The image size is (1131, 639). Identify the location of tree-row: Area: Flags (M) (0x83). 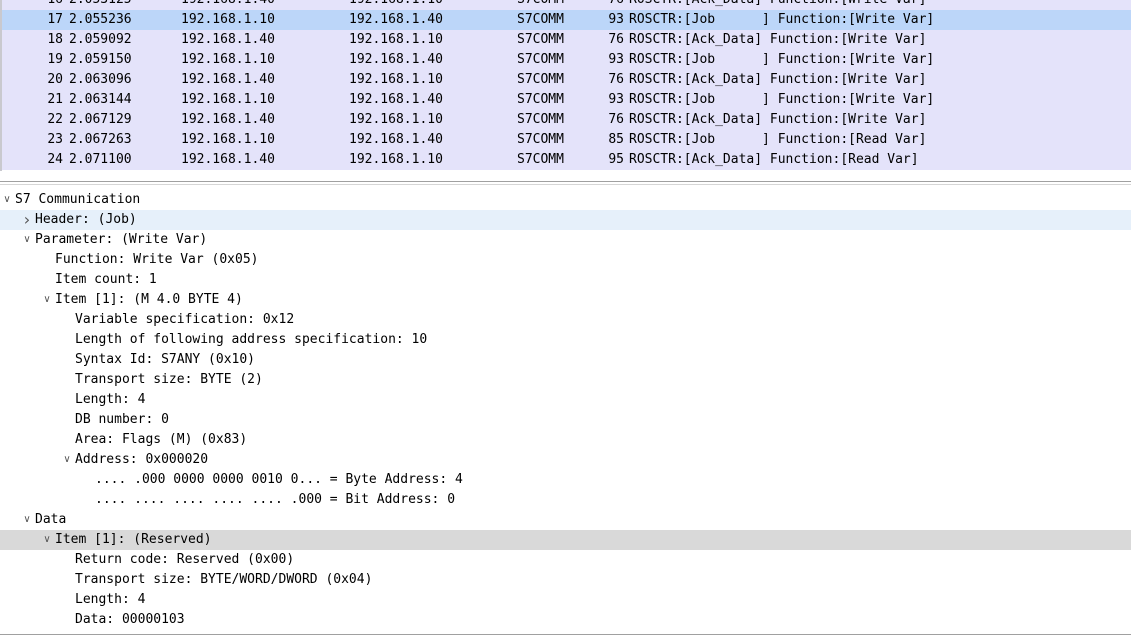
(565, 440).